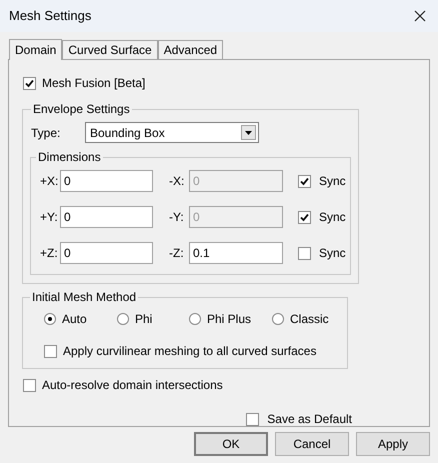 The height and width of the screenshot is (463, 438). Describe the element at coordinates (84, 297) in the screenshot. I see `group-title: Initial Mesh Method` at that location.